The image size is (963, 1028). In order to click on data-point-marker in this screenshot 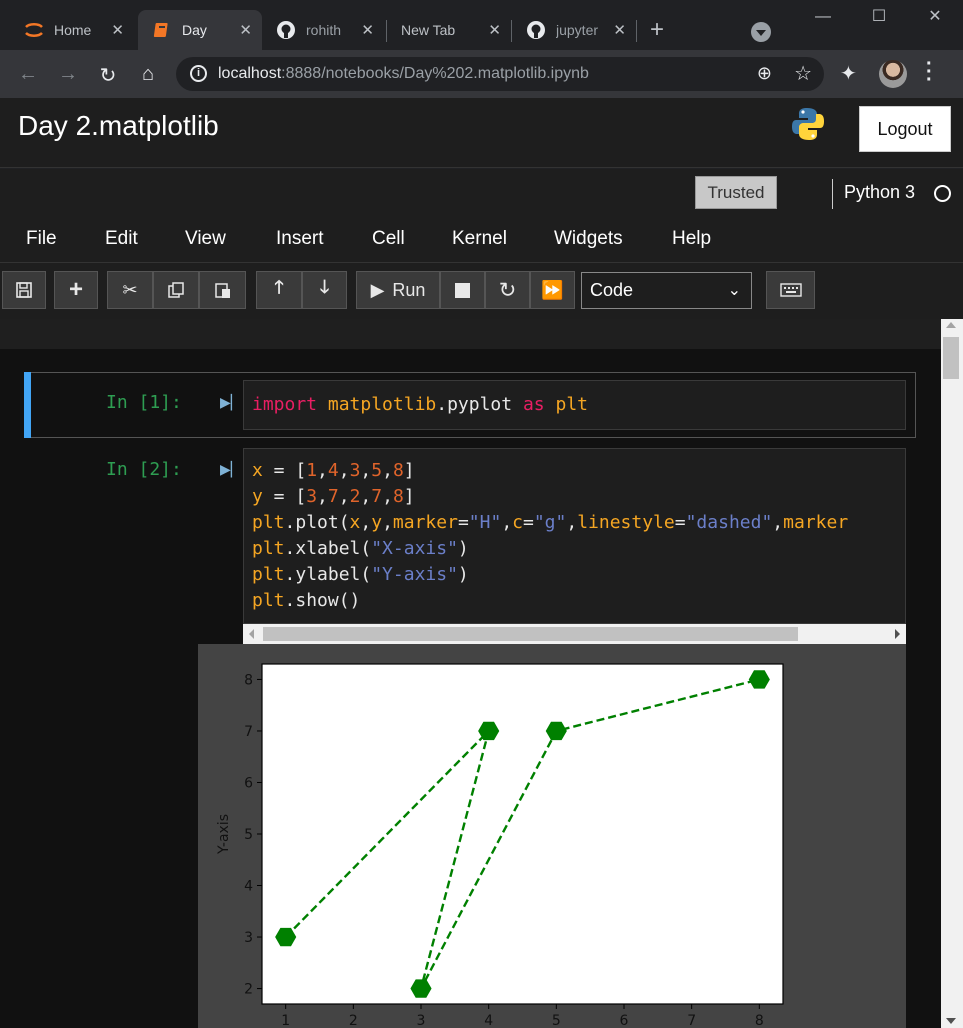, I will do `click(421, 988)`.